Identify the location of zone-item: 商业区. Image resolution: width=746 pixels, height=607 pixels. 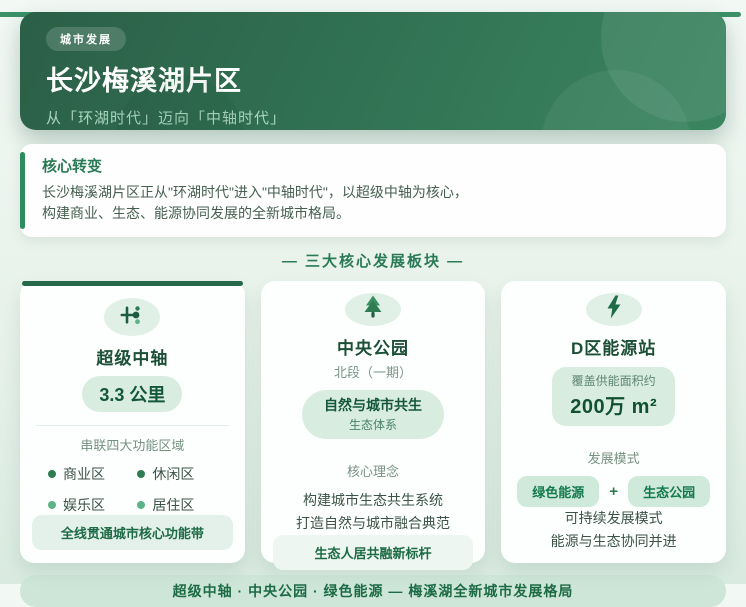
(92, 474).